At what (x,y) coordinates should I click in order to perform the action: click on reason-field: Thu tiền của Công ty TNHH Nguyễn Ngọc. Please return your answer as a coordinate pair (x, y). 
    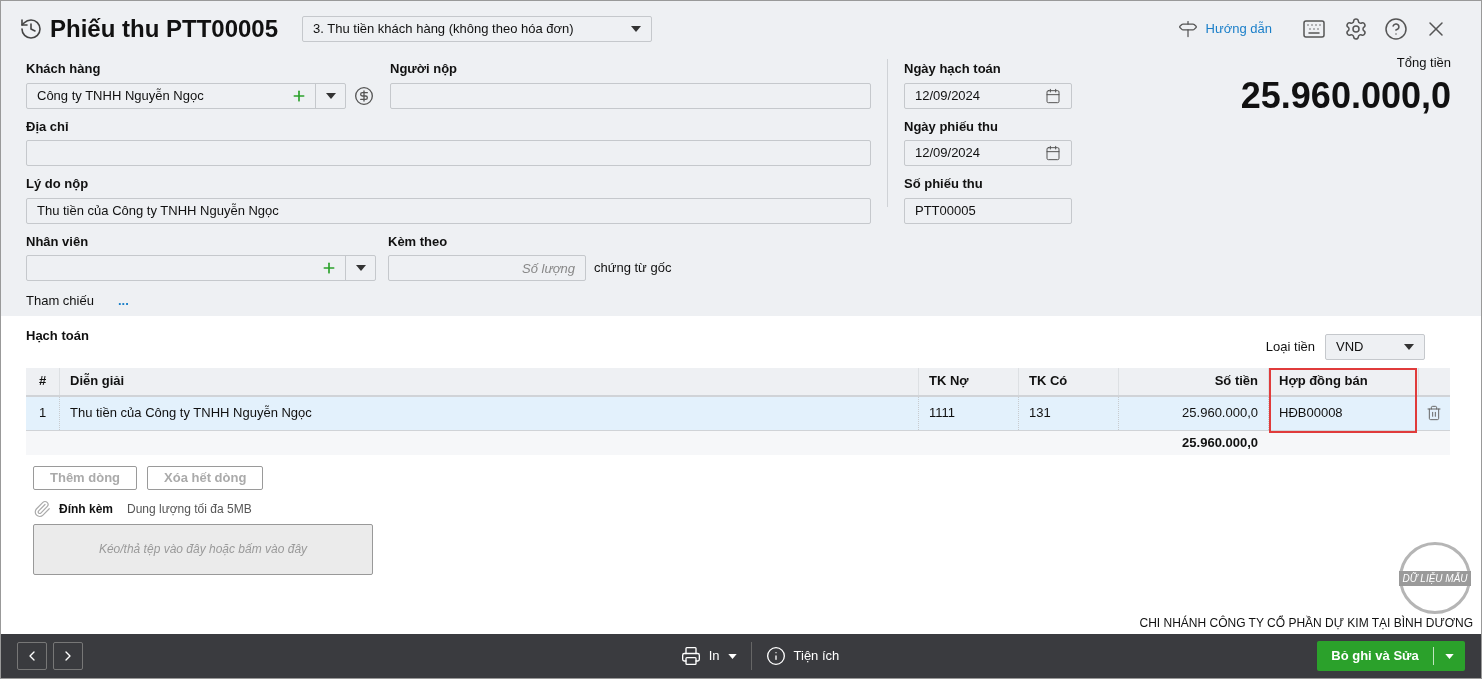
    Looking at the image, I should click on (448, 210).